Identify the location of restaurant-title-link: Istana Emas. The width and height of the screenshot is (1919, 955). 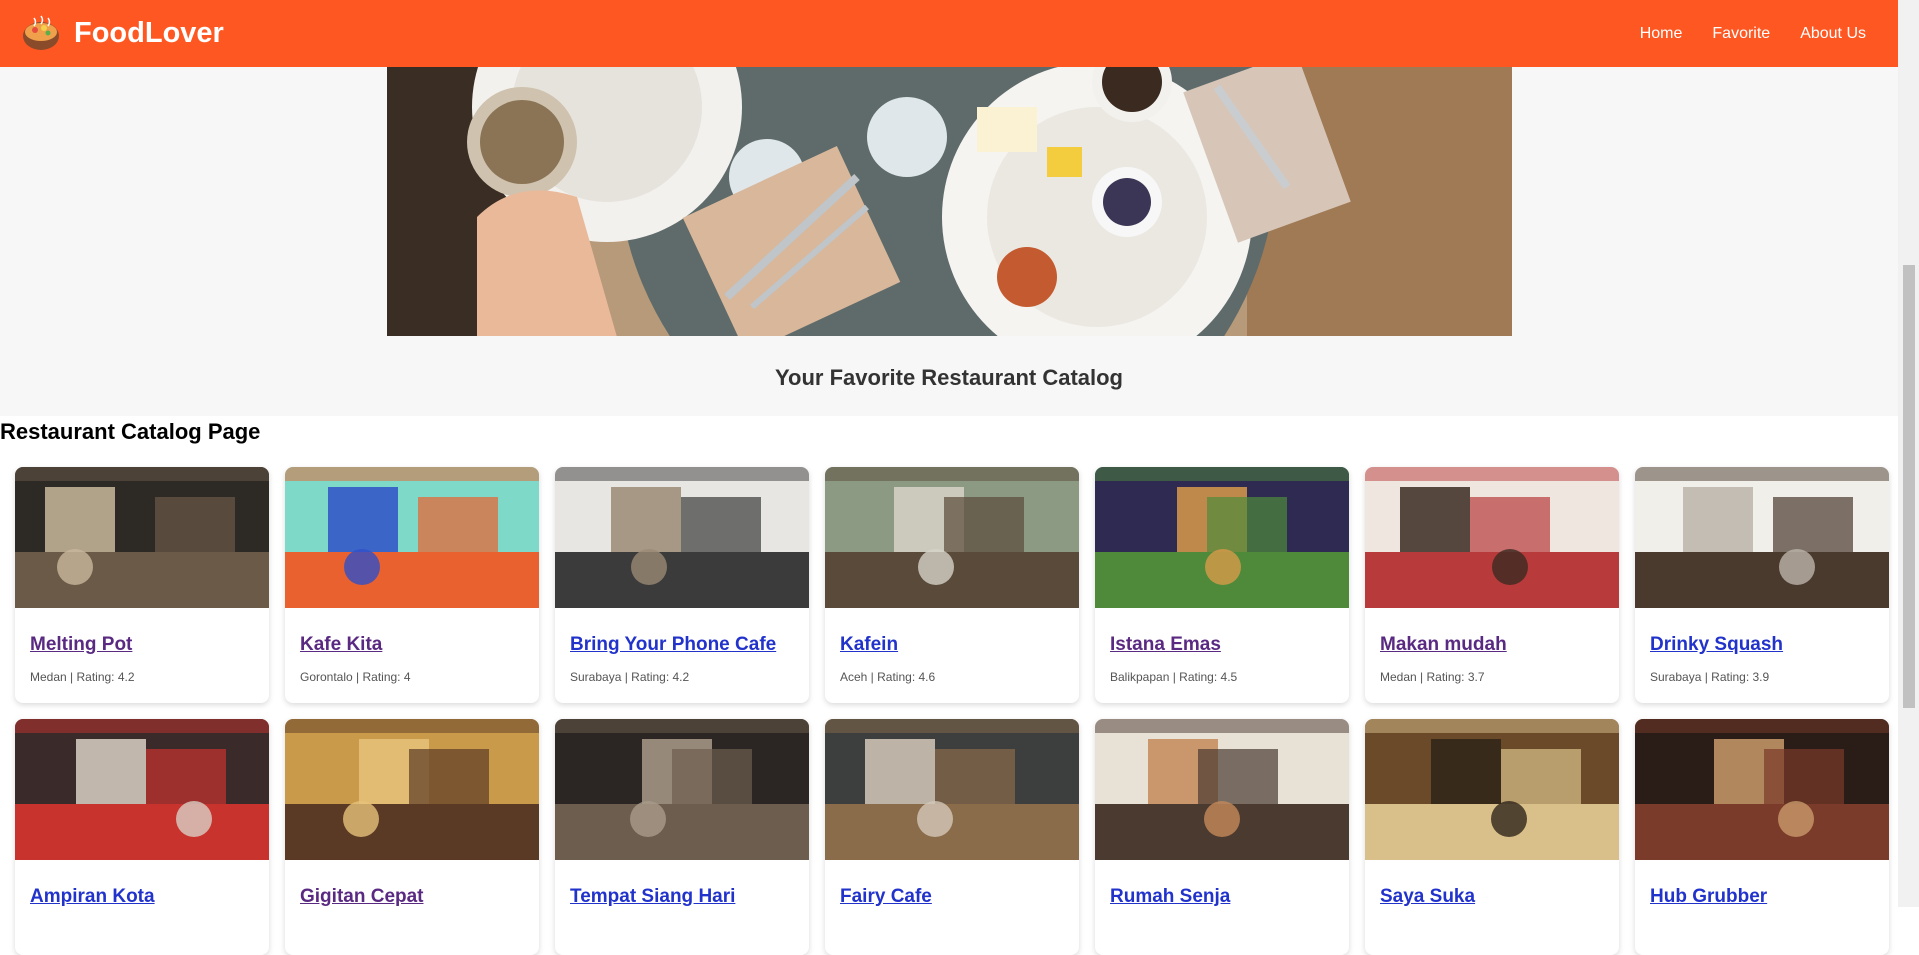
(1165, 645).